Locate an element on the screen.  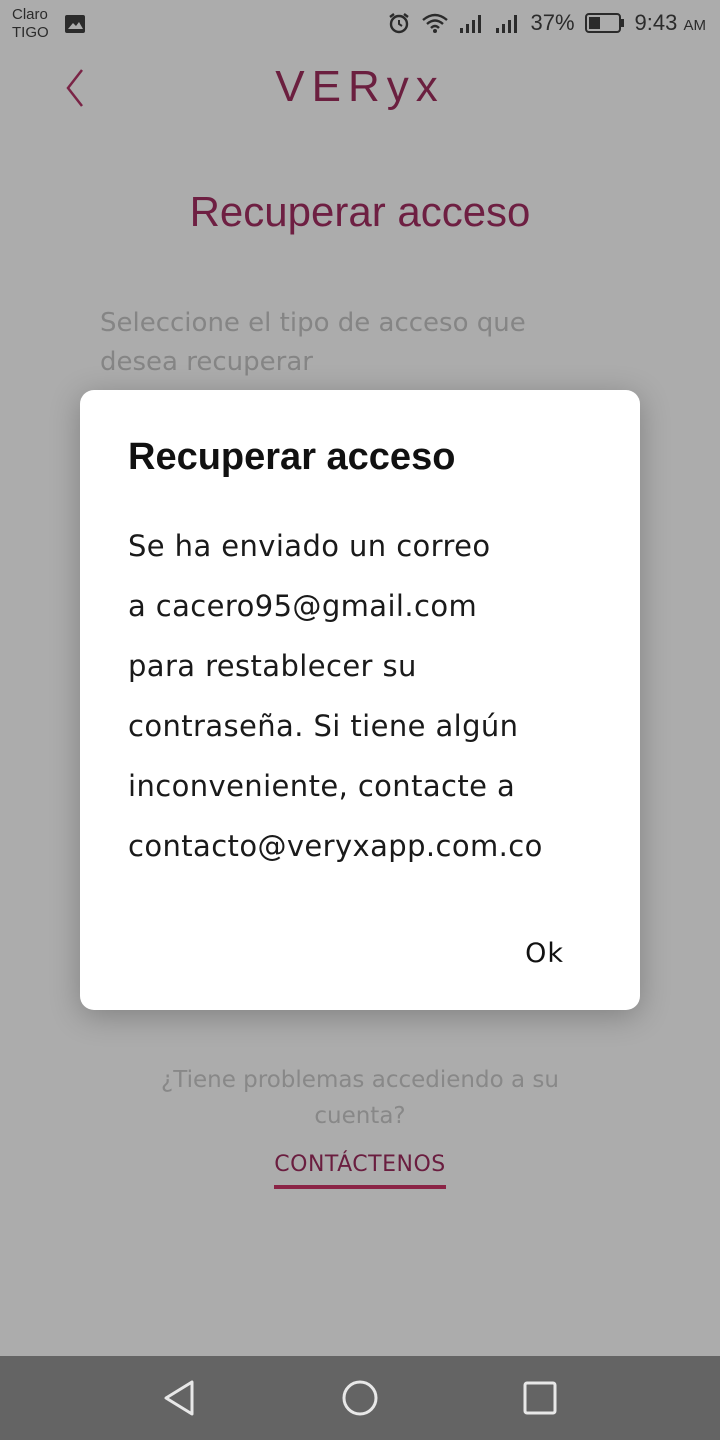
help-text-line-1: ¿Tiene problemas accediendo a su is located at coordinates (360, 1080).